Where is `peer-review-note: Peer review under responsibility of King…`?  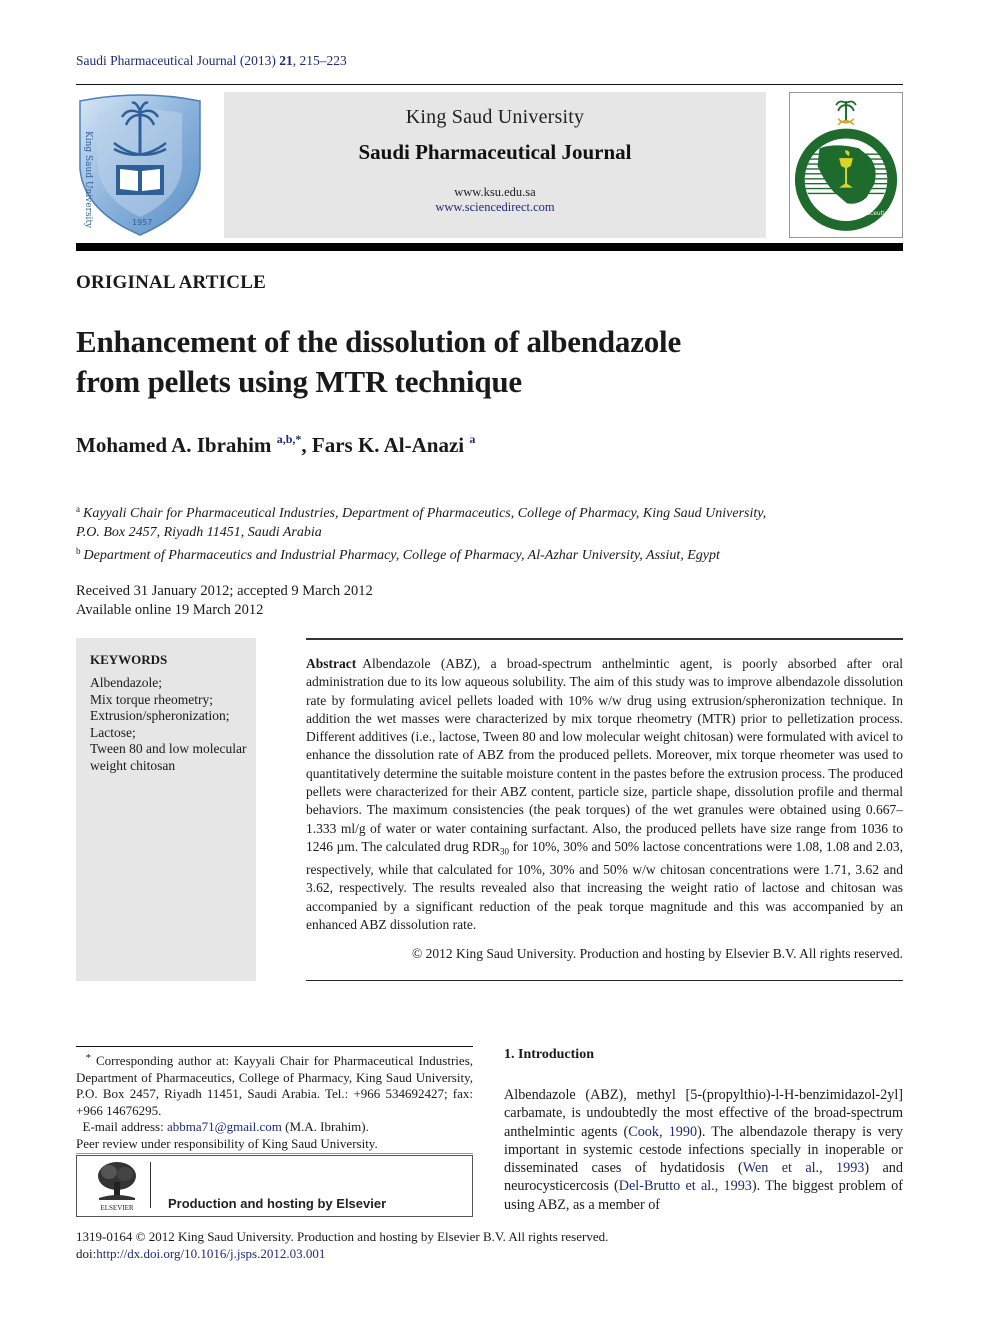 peer-review-note: Peer review under responsibility of King… is located at coordinates (227, 1143).